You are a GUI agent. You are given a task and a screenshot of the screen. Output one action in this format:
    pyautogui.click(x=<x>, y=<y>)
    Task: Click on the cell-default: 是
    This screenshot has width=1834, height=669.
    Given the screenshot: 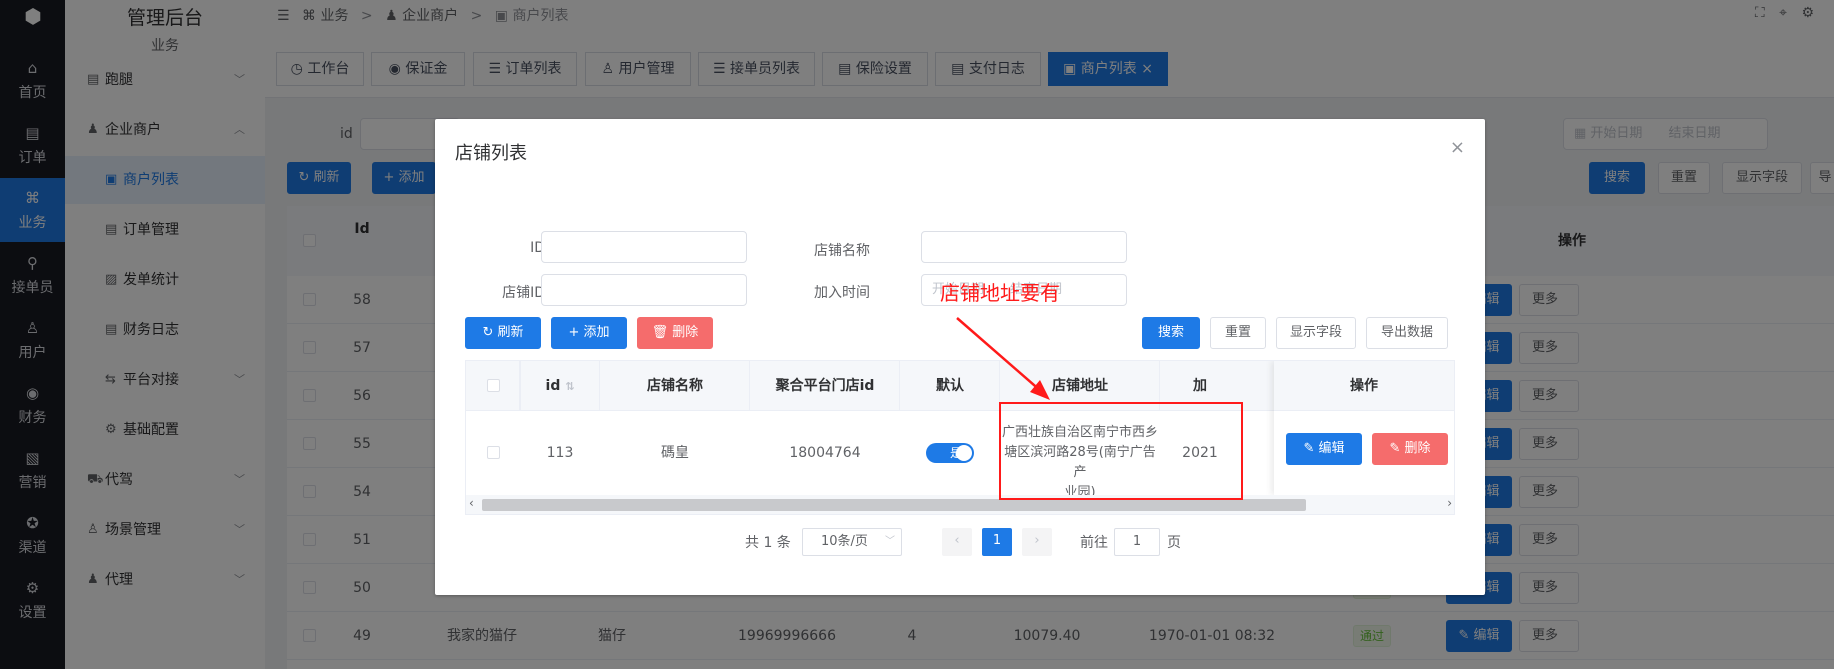 What is the action you would take?
    pyautogui.click(x=950, y=453)
    